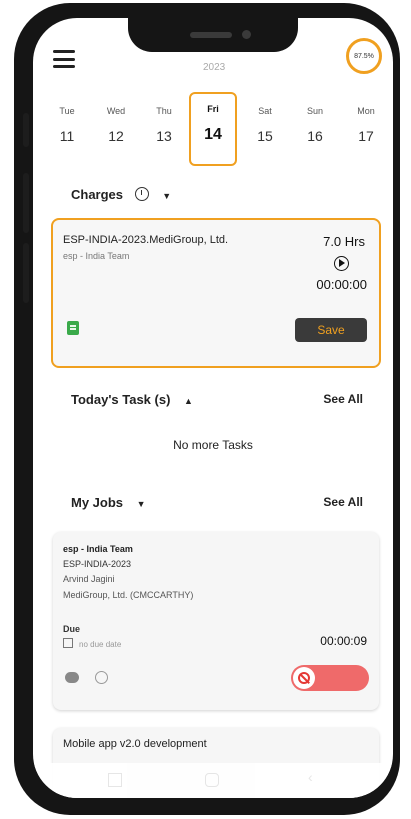  What do you see at coordinates (89, 579) in the screenshot?
I see `job-person: Arvind Jagini` at bounding box center [89, 579].